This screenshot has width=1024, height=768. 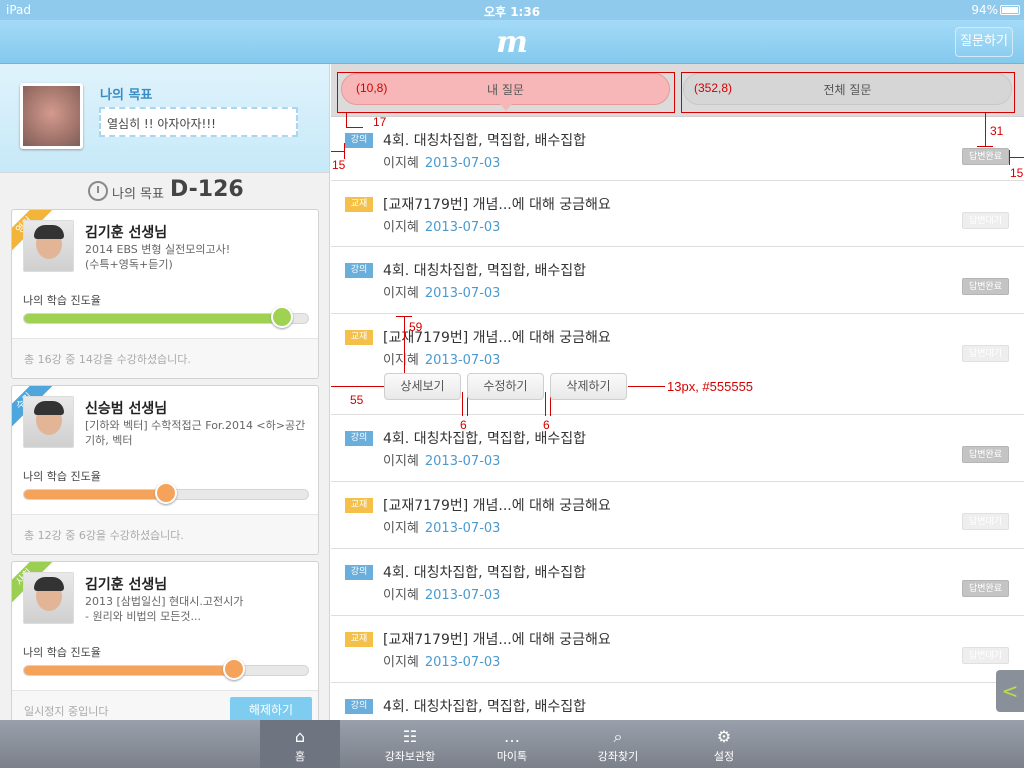 I want to click on goal-title: 나의 목표, so click(x=126, y=95).